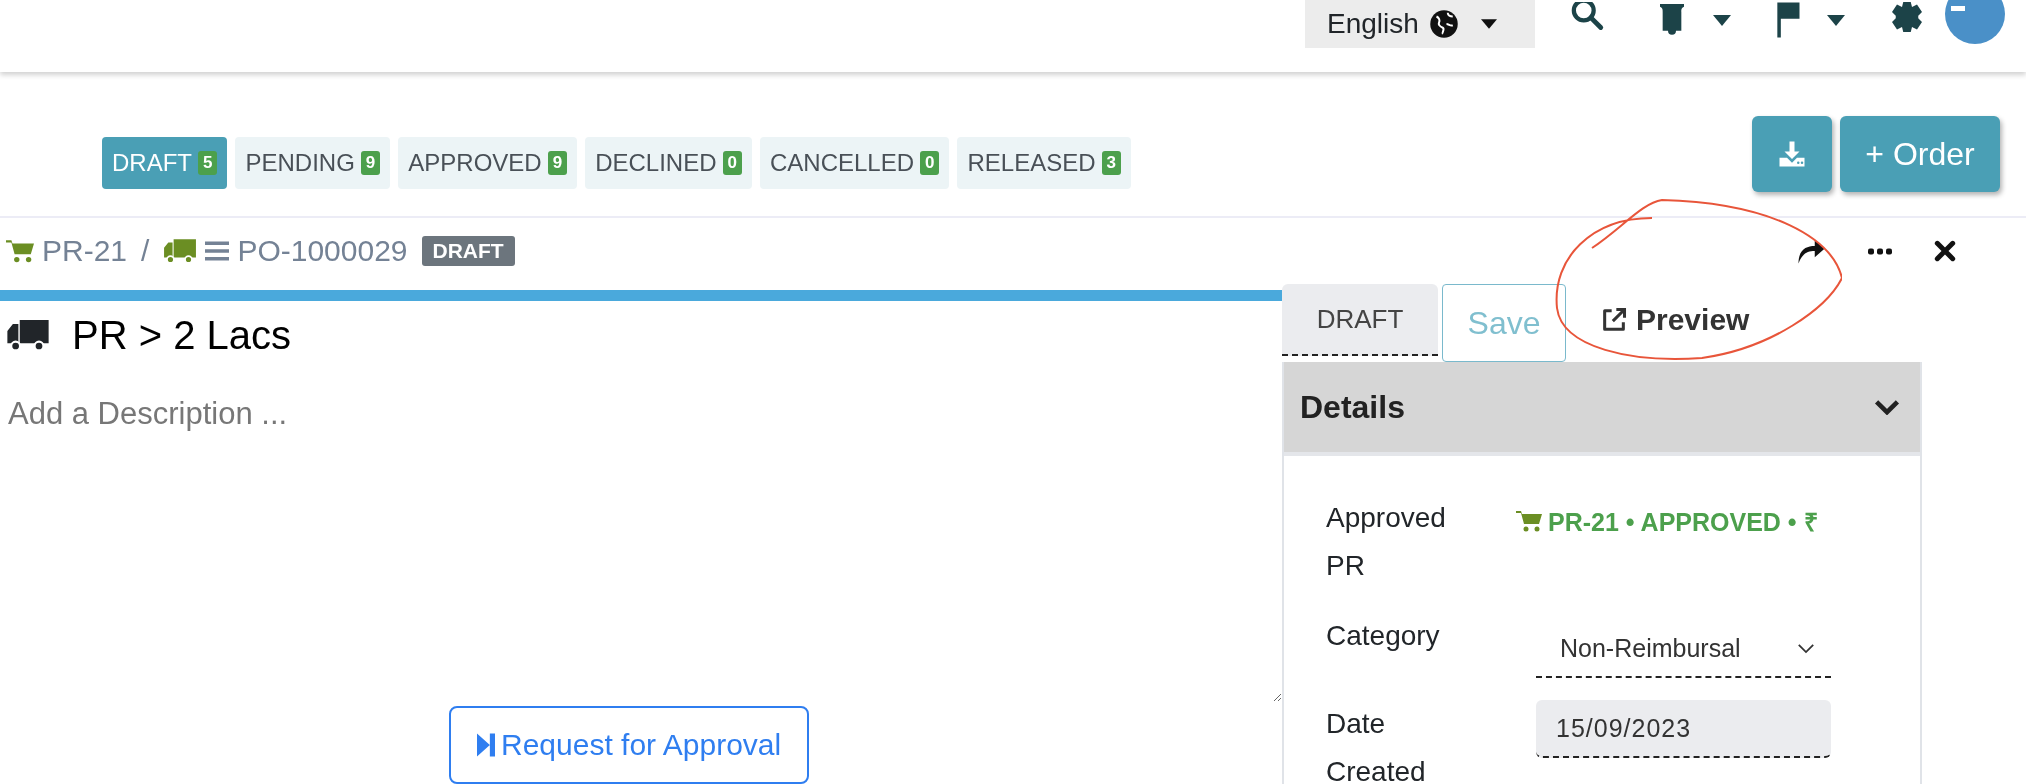  What do you see at coordinates (1614, 320) in the screenshot?
I see `external-link-icon` at bounding box center [1614, 320].